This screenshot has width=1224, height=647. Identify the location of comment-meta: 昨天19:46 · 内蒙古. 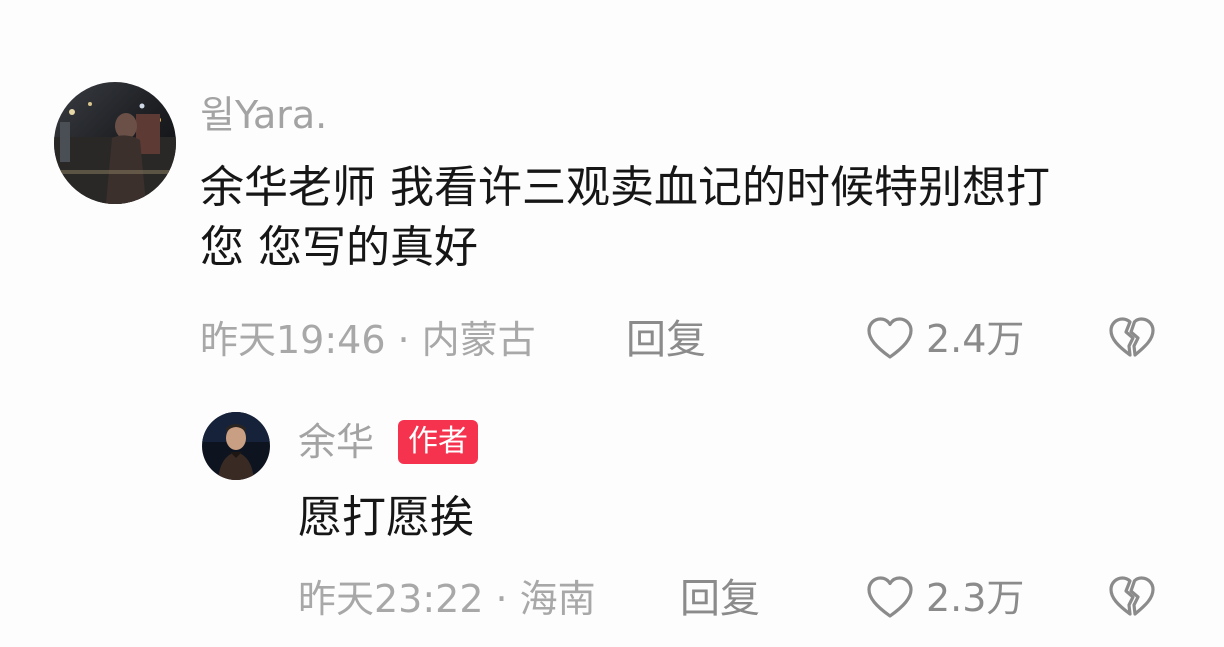
(368, 340).